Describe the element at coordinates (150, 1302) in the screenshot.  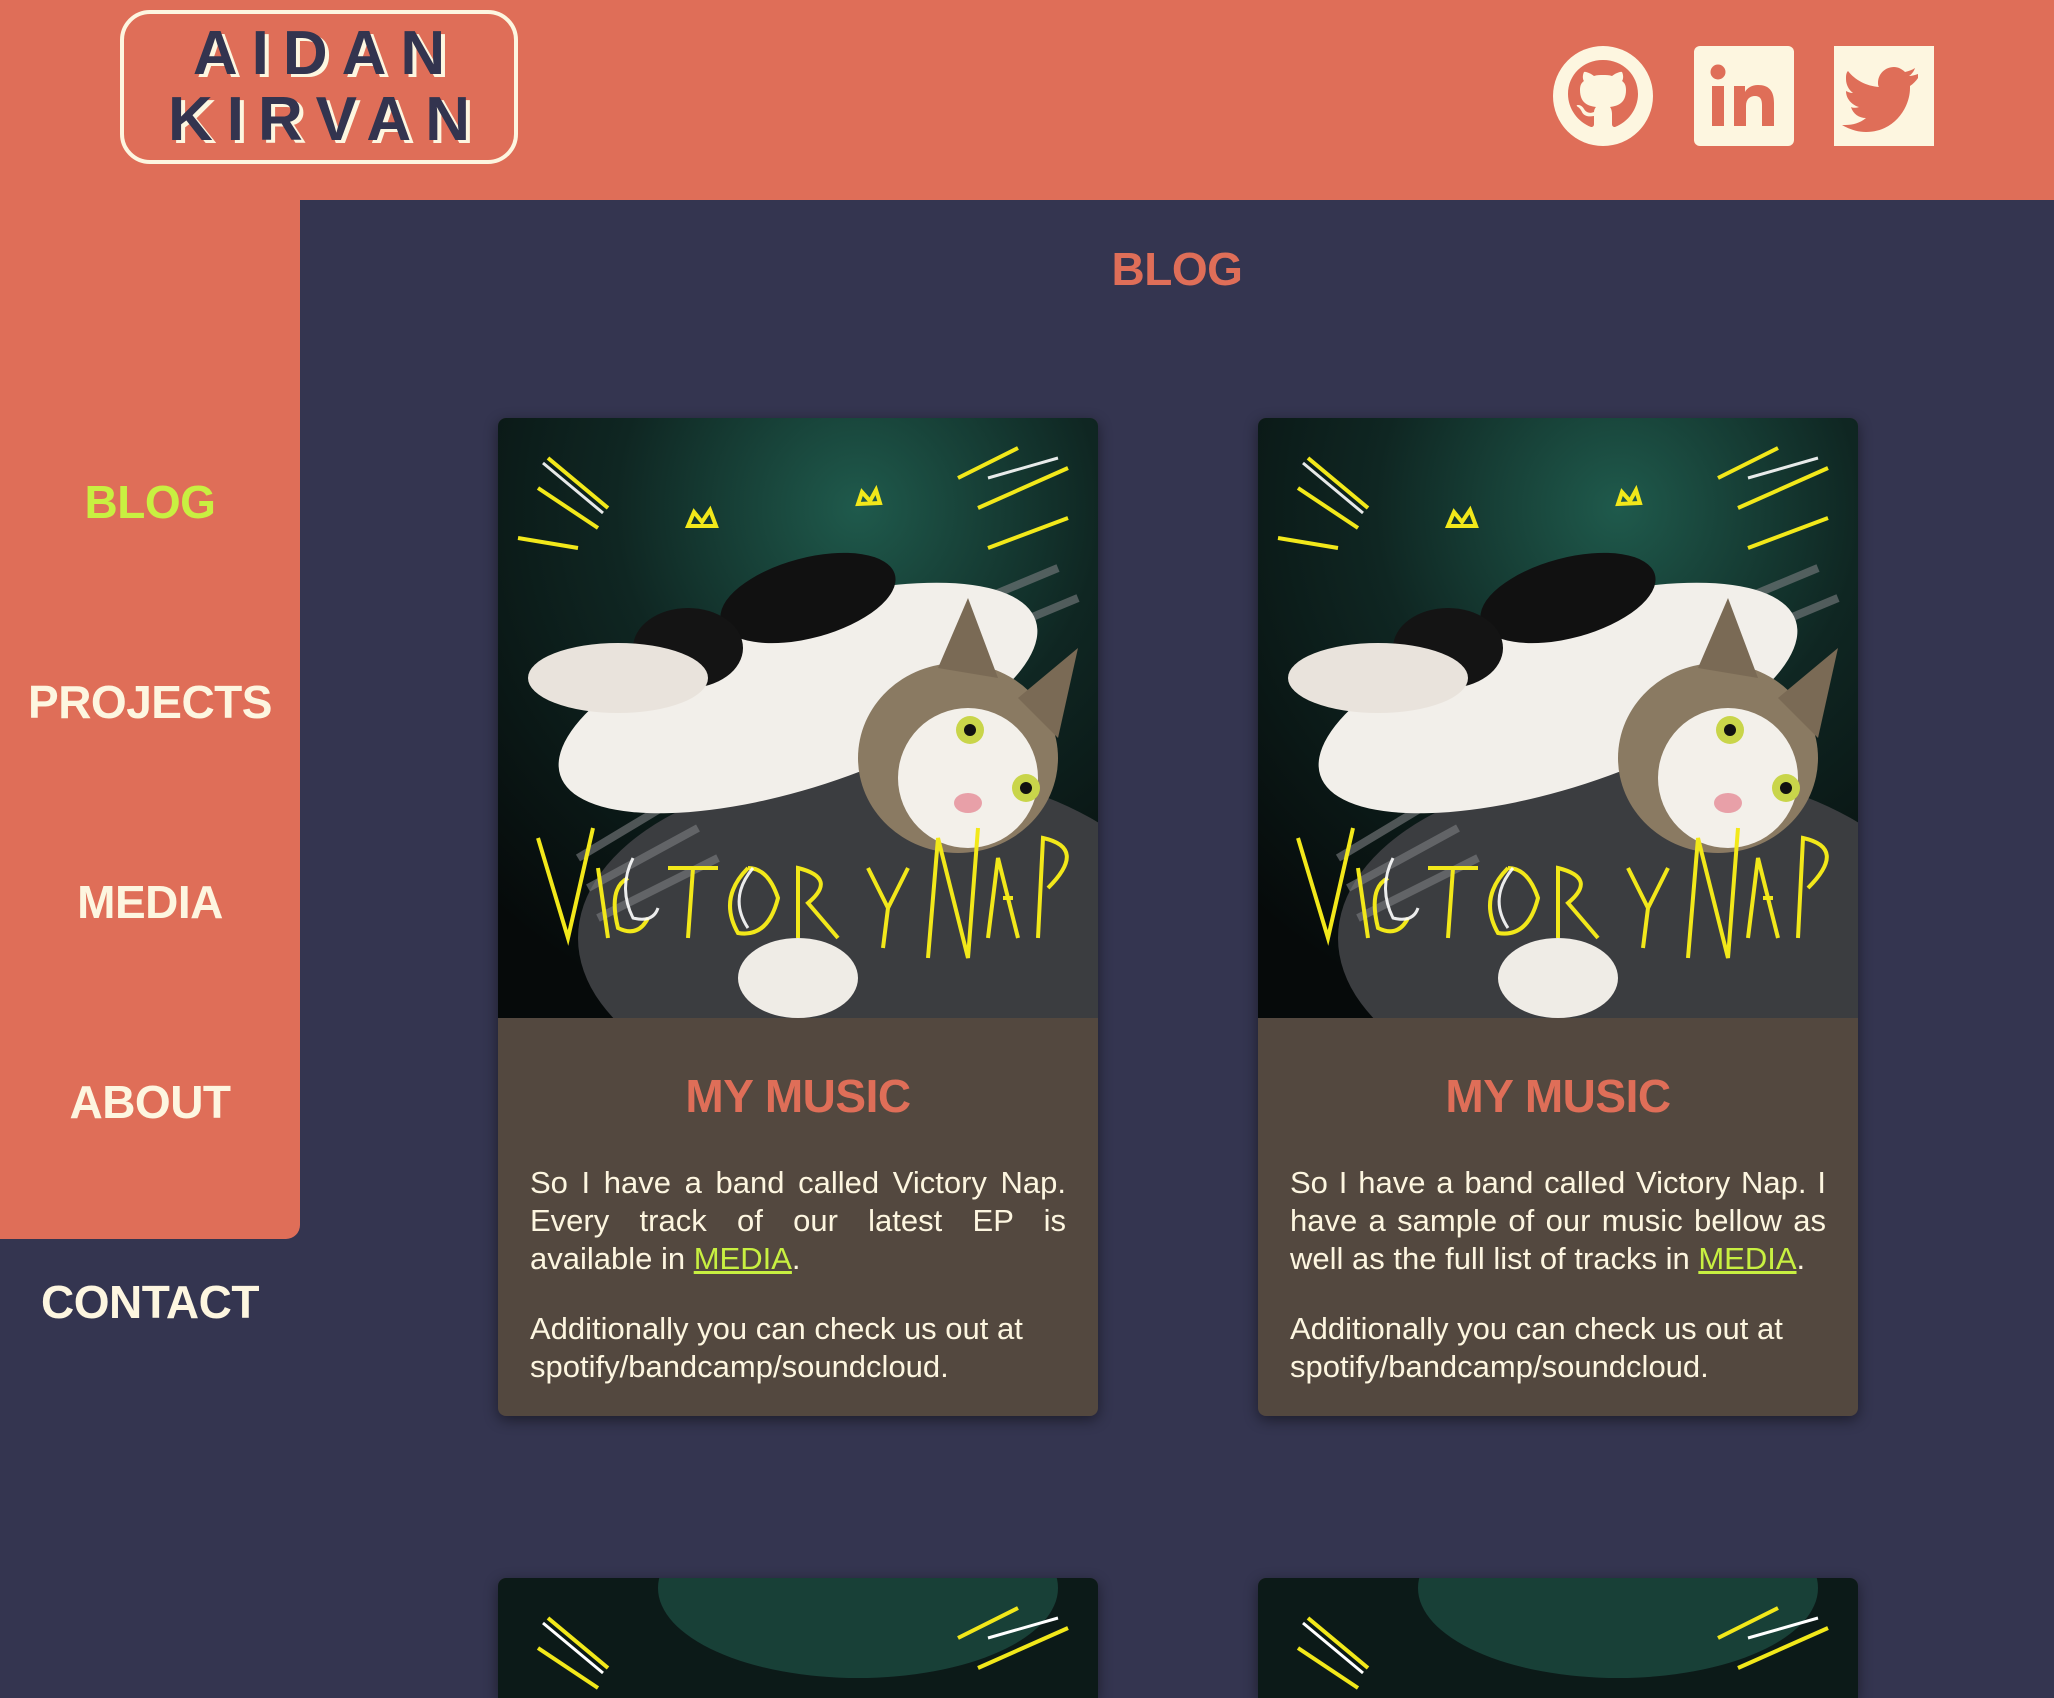
I see `nav-item-contact: CONTACT` at that location.